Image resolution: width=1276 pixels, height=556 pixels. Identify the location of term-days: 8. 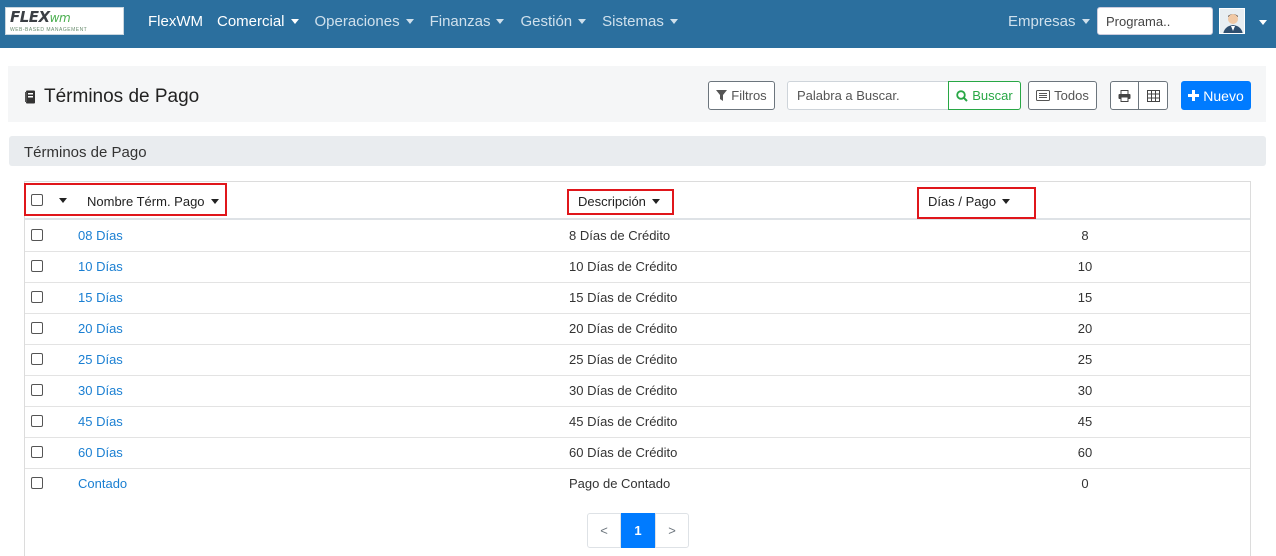
(1085, 235).